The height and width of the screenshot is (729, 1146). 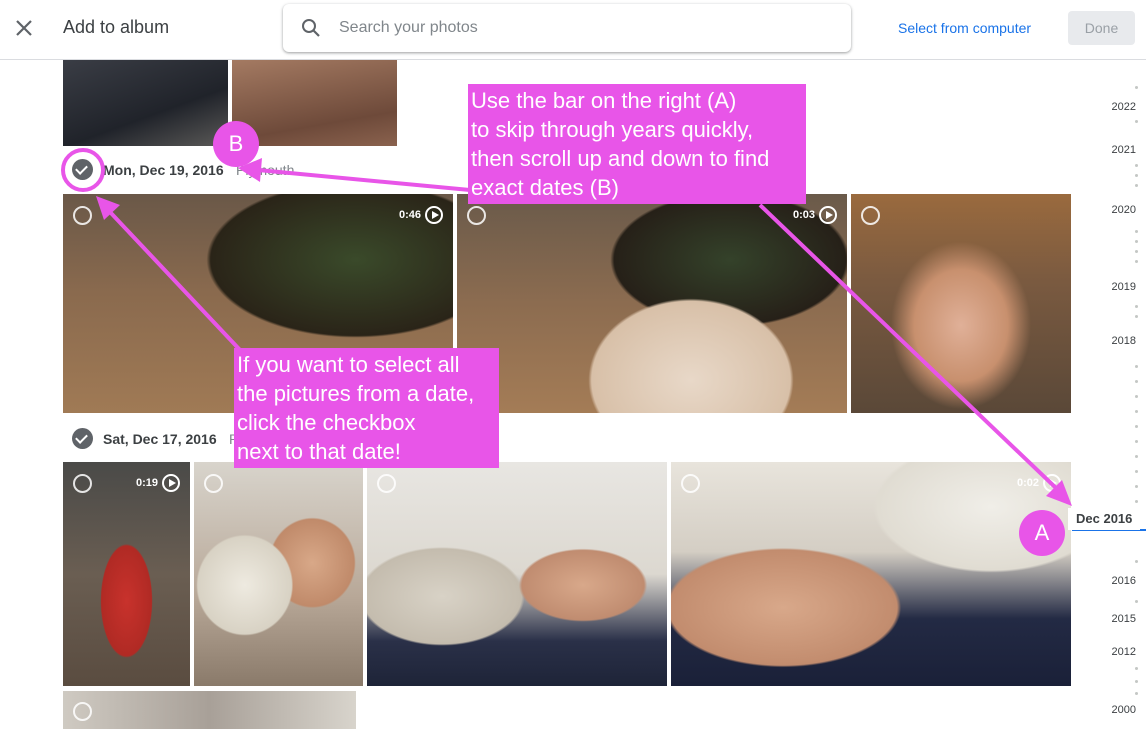 I want to click on annotation-line: exact dates (B), so click(x=545, y=187).